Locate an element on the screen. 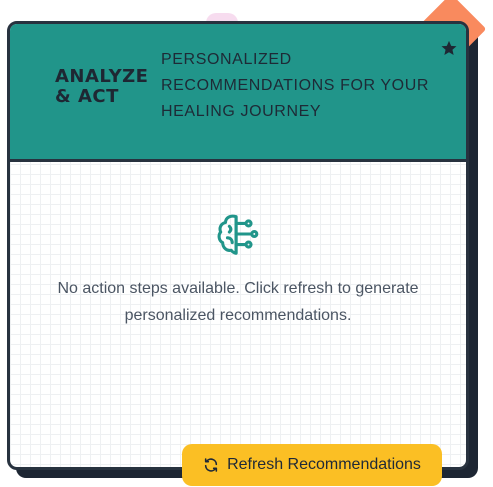 The height and width of the screenshot is (487, 493). refresh-recommendations-button: Refresh Recommendations is located at coordinates (312, 465).